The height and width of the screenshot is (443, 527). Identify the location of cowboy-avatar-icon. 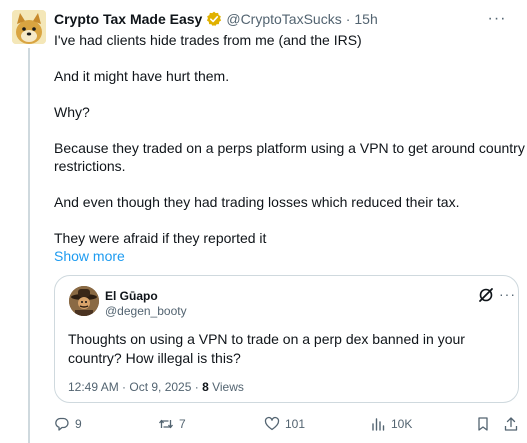
(84, 301).